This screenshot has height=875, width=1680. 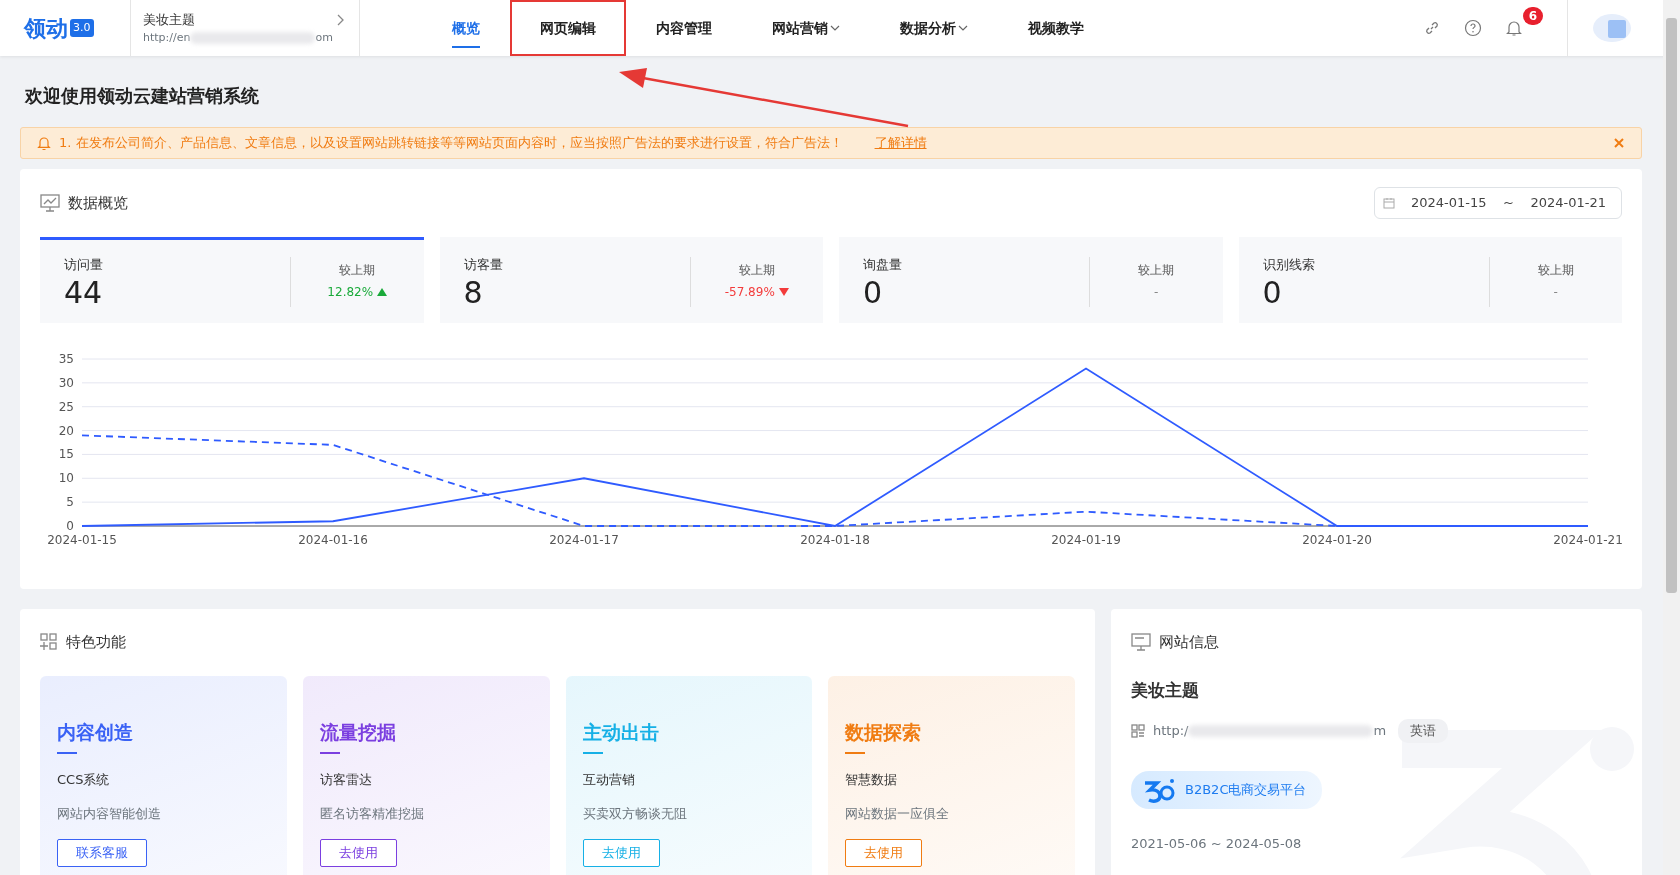 What do you see at coordinates (1588, 540) in the screenshot?
I see `axis-tick-label: 2024-01-21` at bounding box center [1588, 540].